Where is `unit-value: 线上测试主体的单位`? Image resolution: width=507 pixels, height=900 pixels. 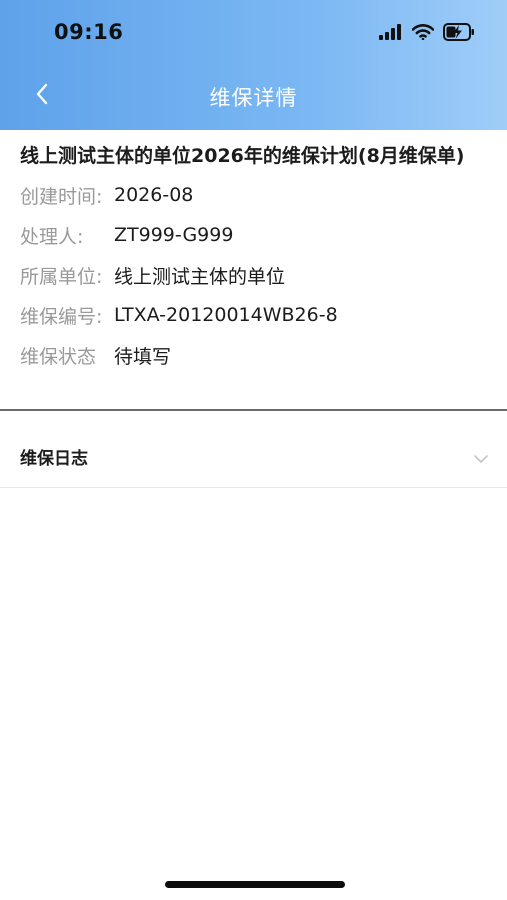
unit-value: 线上测试主体的单位 is located at coordinates (200, 276).